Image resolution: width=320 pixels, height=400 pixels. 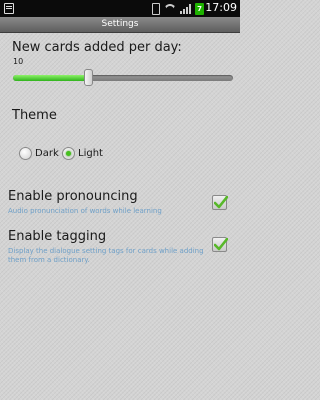 I want to click on vibrate-icon, so click(x=156, y=8).